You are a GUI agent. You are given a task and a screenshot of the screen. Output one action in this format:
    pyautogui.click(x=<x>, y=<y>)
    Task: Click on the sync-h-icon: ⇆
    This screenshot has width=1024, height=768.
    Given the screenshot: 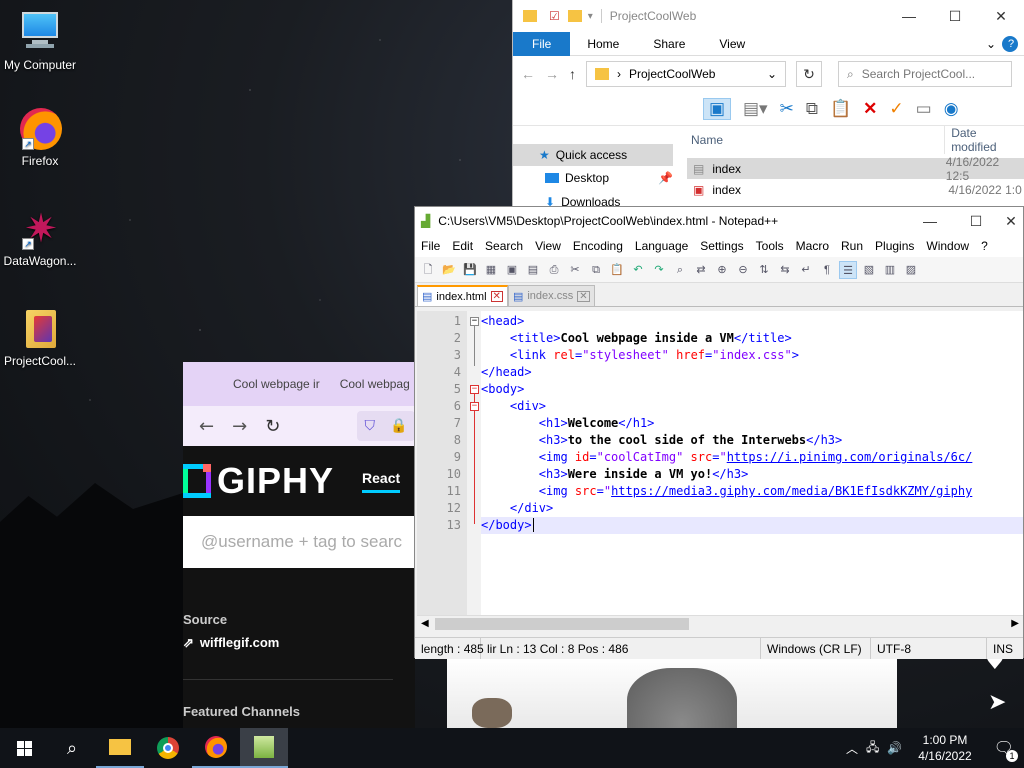 What is the action you would take?
    pyautogui.click(x=785, y=270)
    